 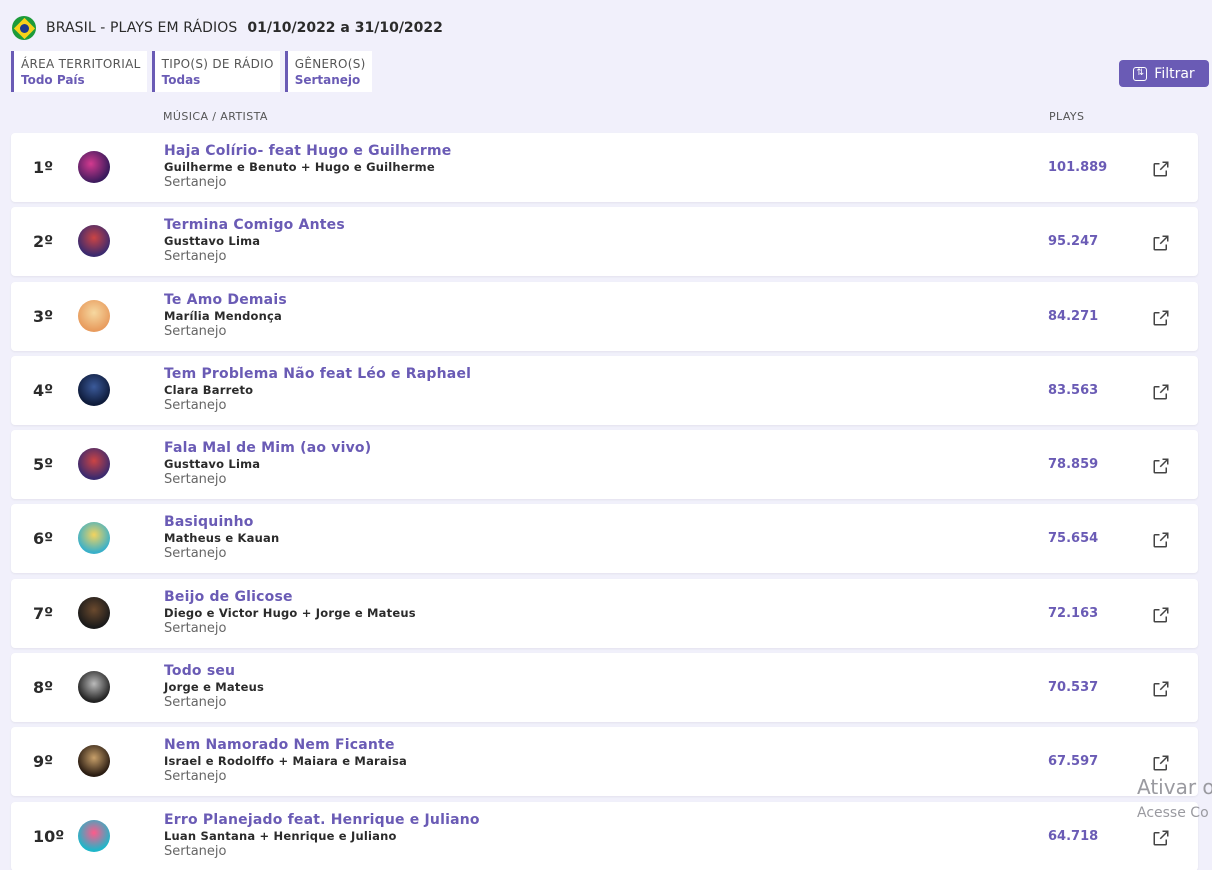 What do you see at coordinates (1174, 73) in the screenshot?
I see `filter-button-label: Filtrar` at bounding box center [1174, 73].